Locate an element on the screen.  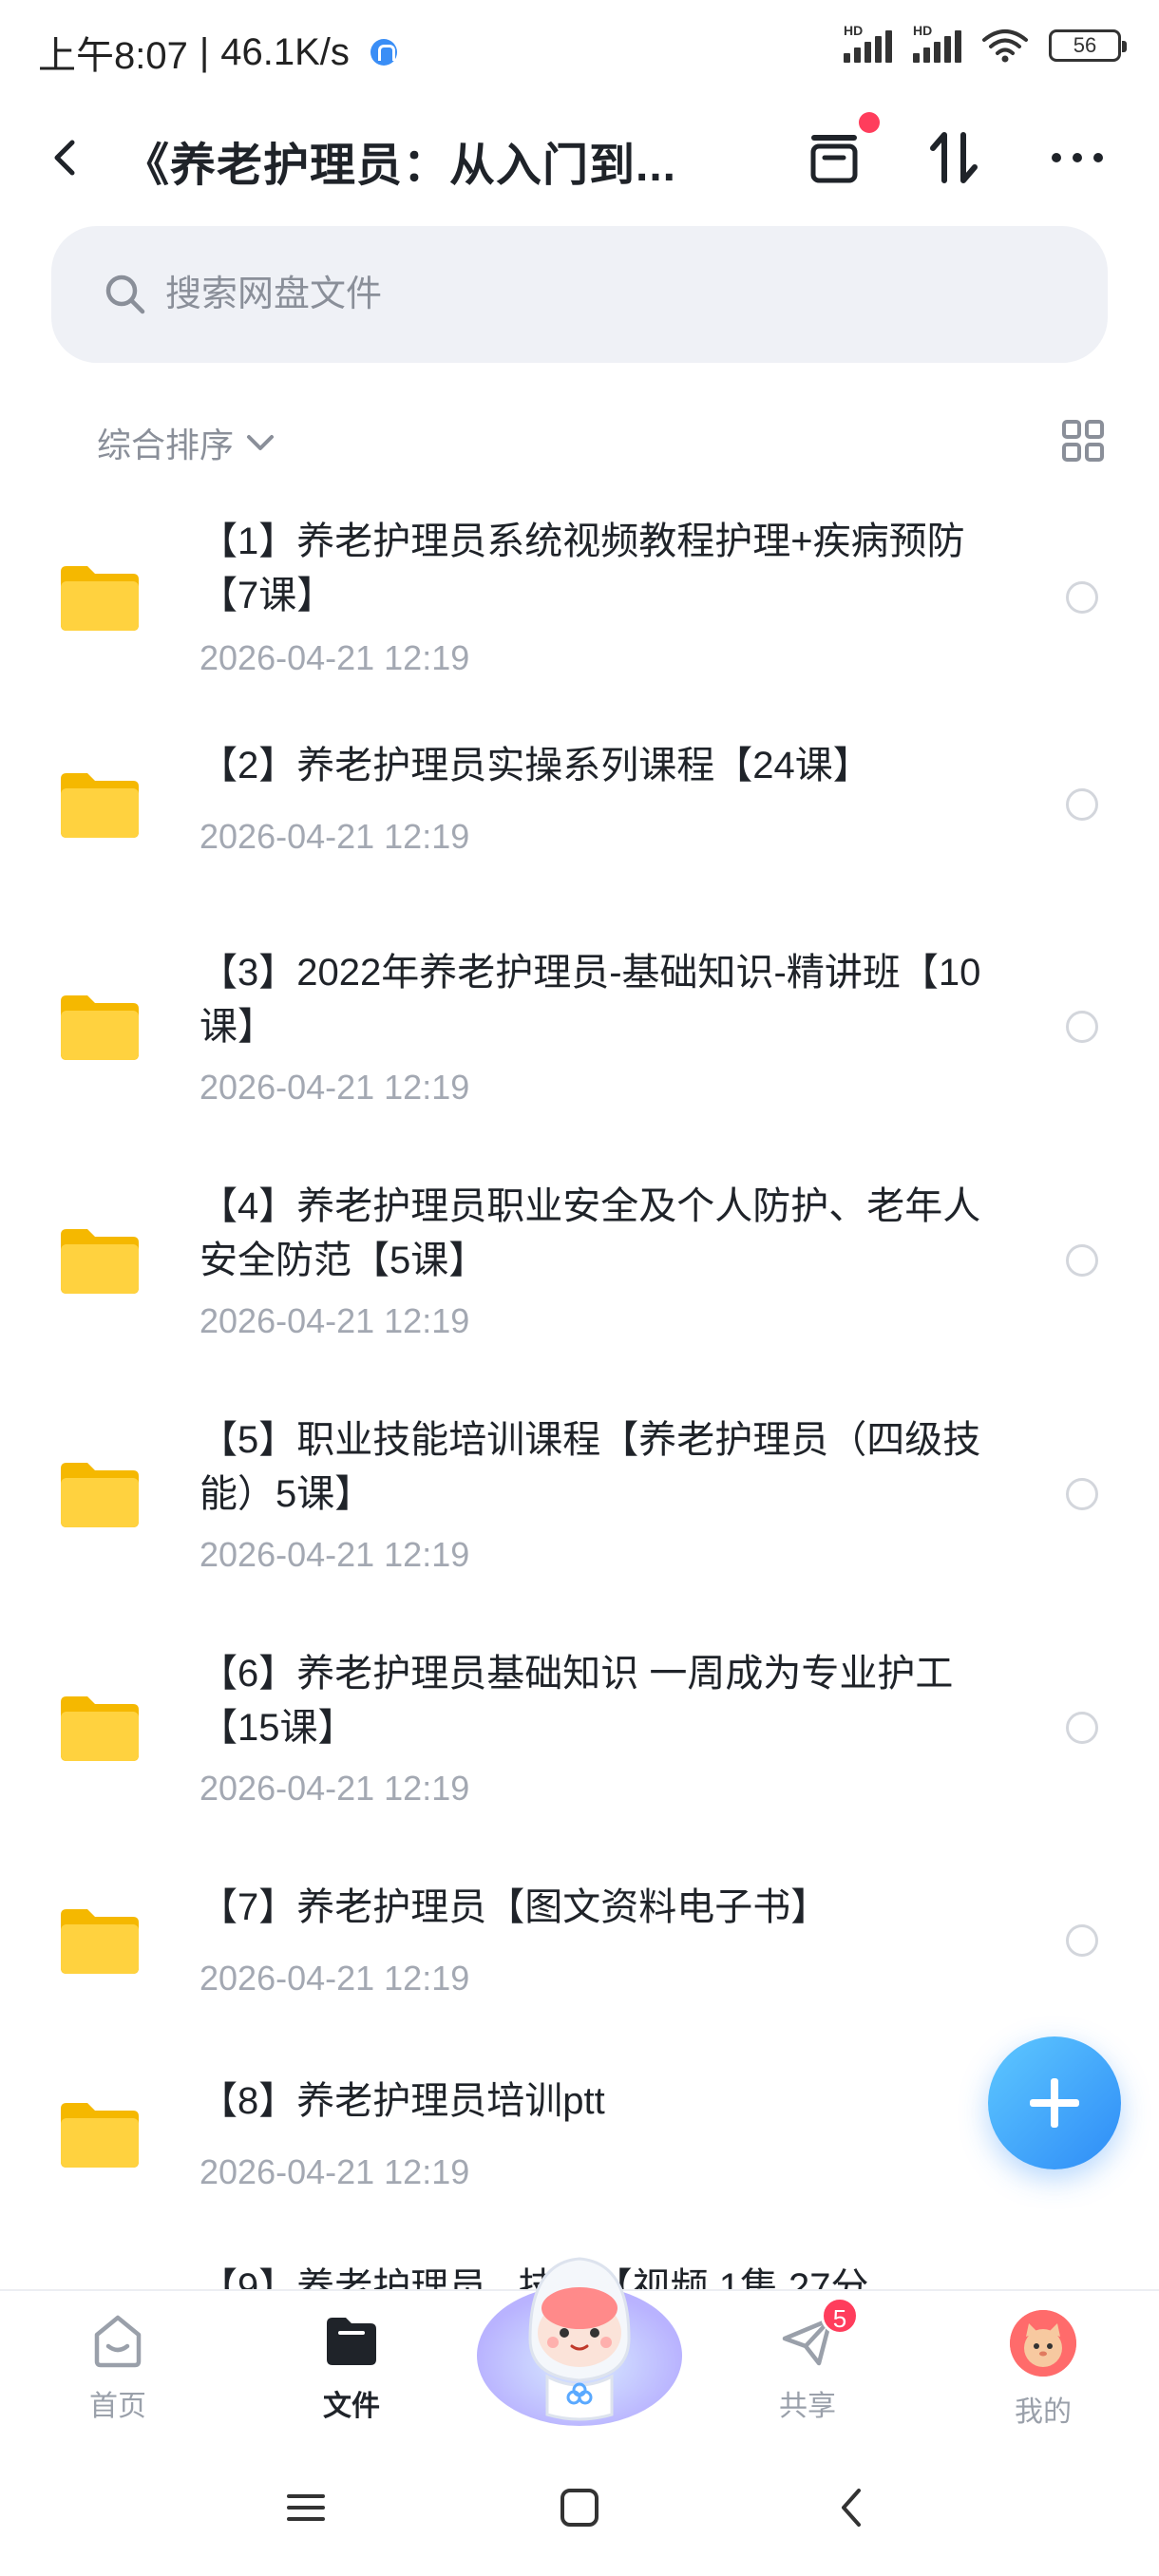
sort-arrows-icon is located at coordinates (954, 157).